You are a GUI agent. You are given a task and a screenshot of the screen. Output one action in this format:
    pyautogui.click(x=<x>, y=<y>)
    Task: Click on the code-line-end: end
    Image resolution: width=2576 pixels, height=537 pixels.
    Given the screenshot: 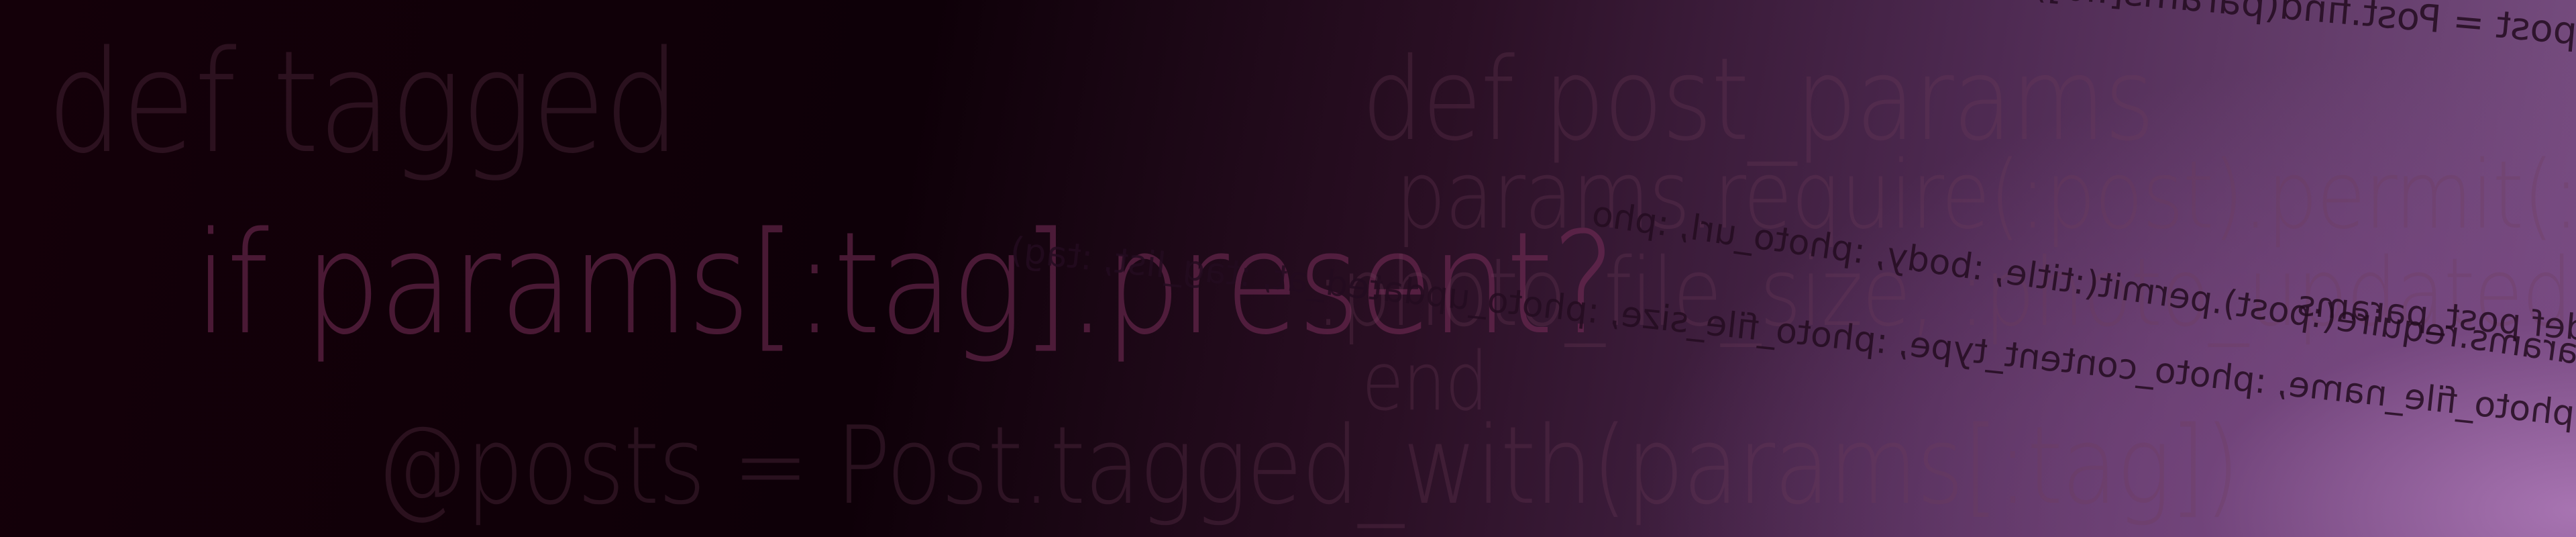 What is the action you would take?
    pyautogui.click(x=1425, y=382)
    